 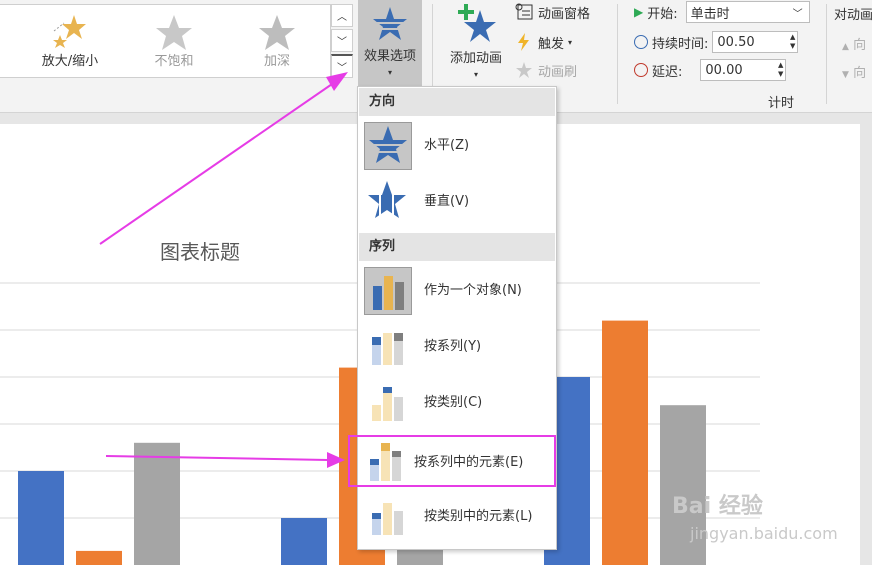 I want to click on menu-item-by-element-in-series: 按系列中的元素(E), so click(x=452, y=461).